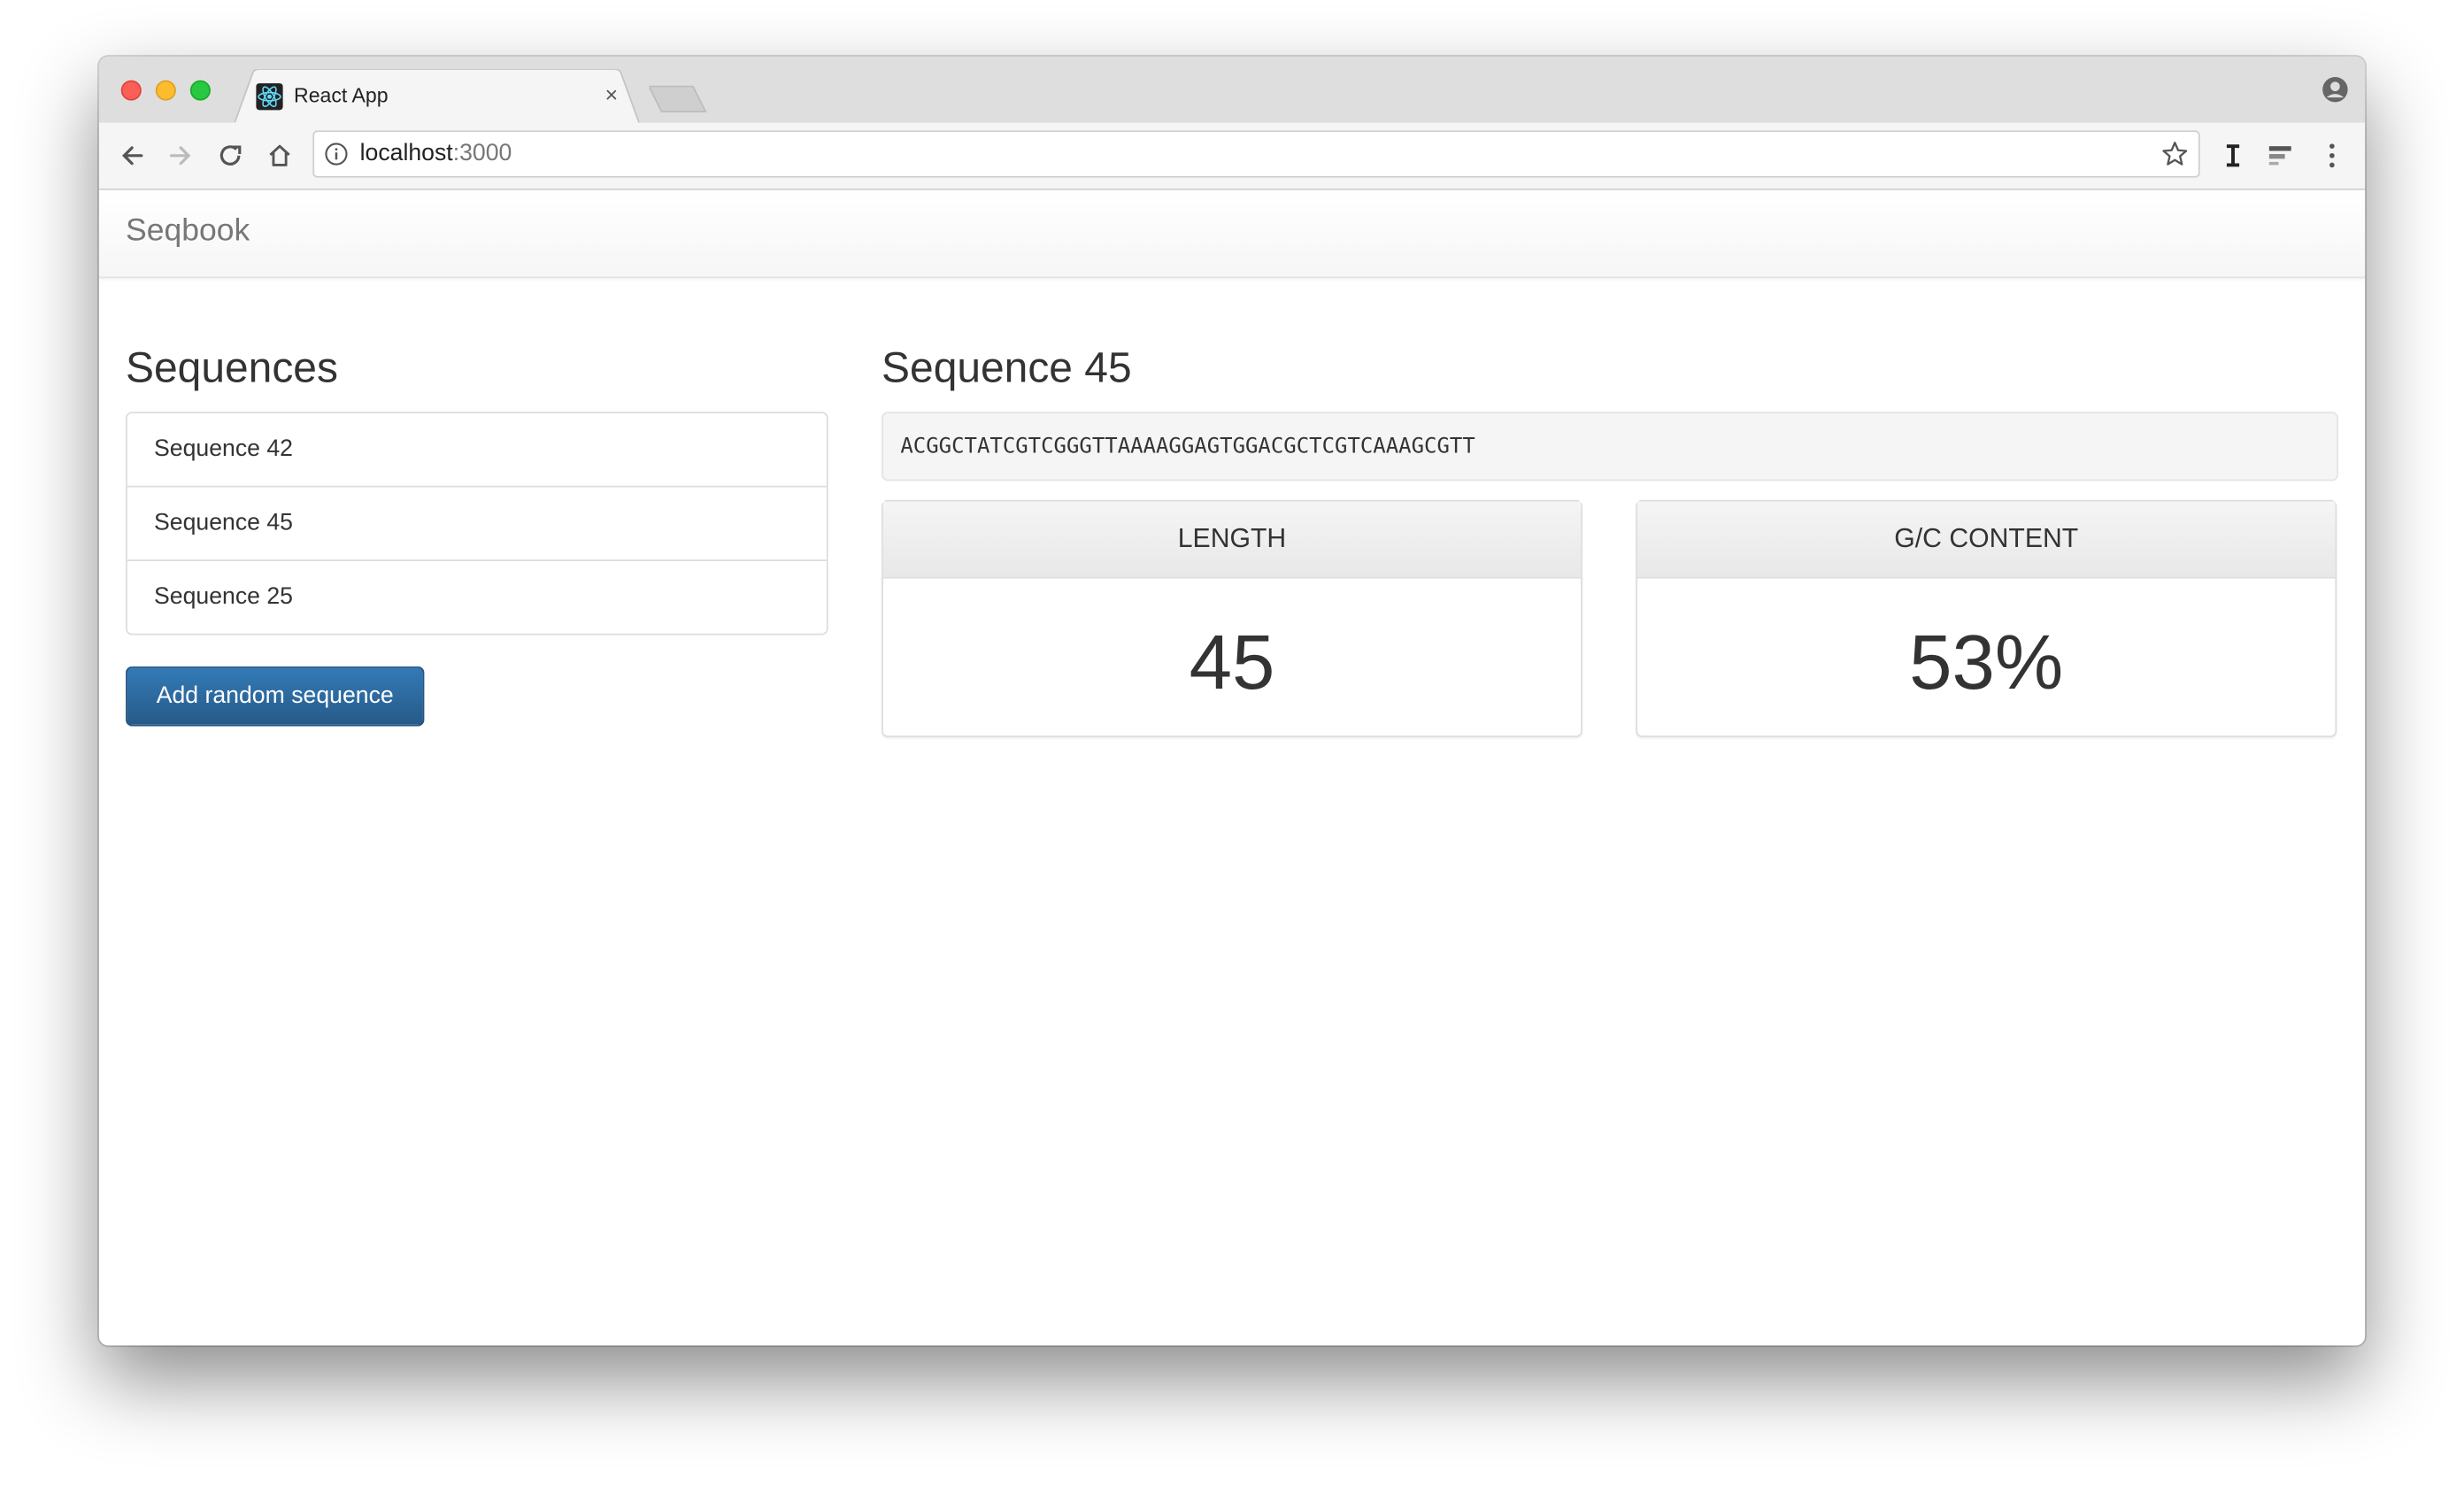 This screenshot has width=2464, height=1487. Describe the element at coordinates (1987, 618) in the screenshot. I see `gc-content-panel: G/C CONTENT 53%` at that location.